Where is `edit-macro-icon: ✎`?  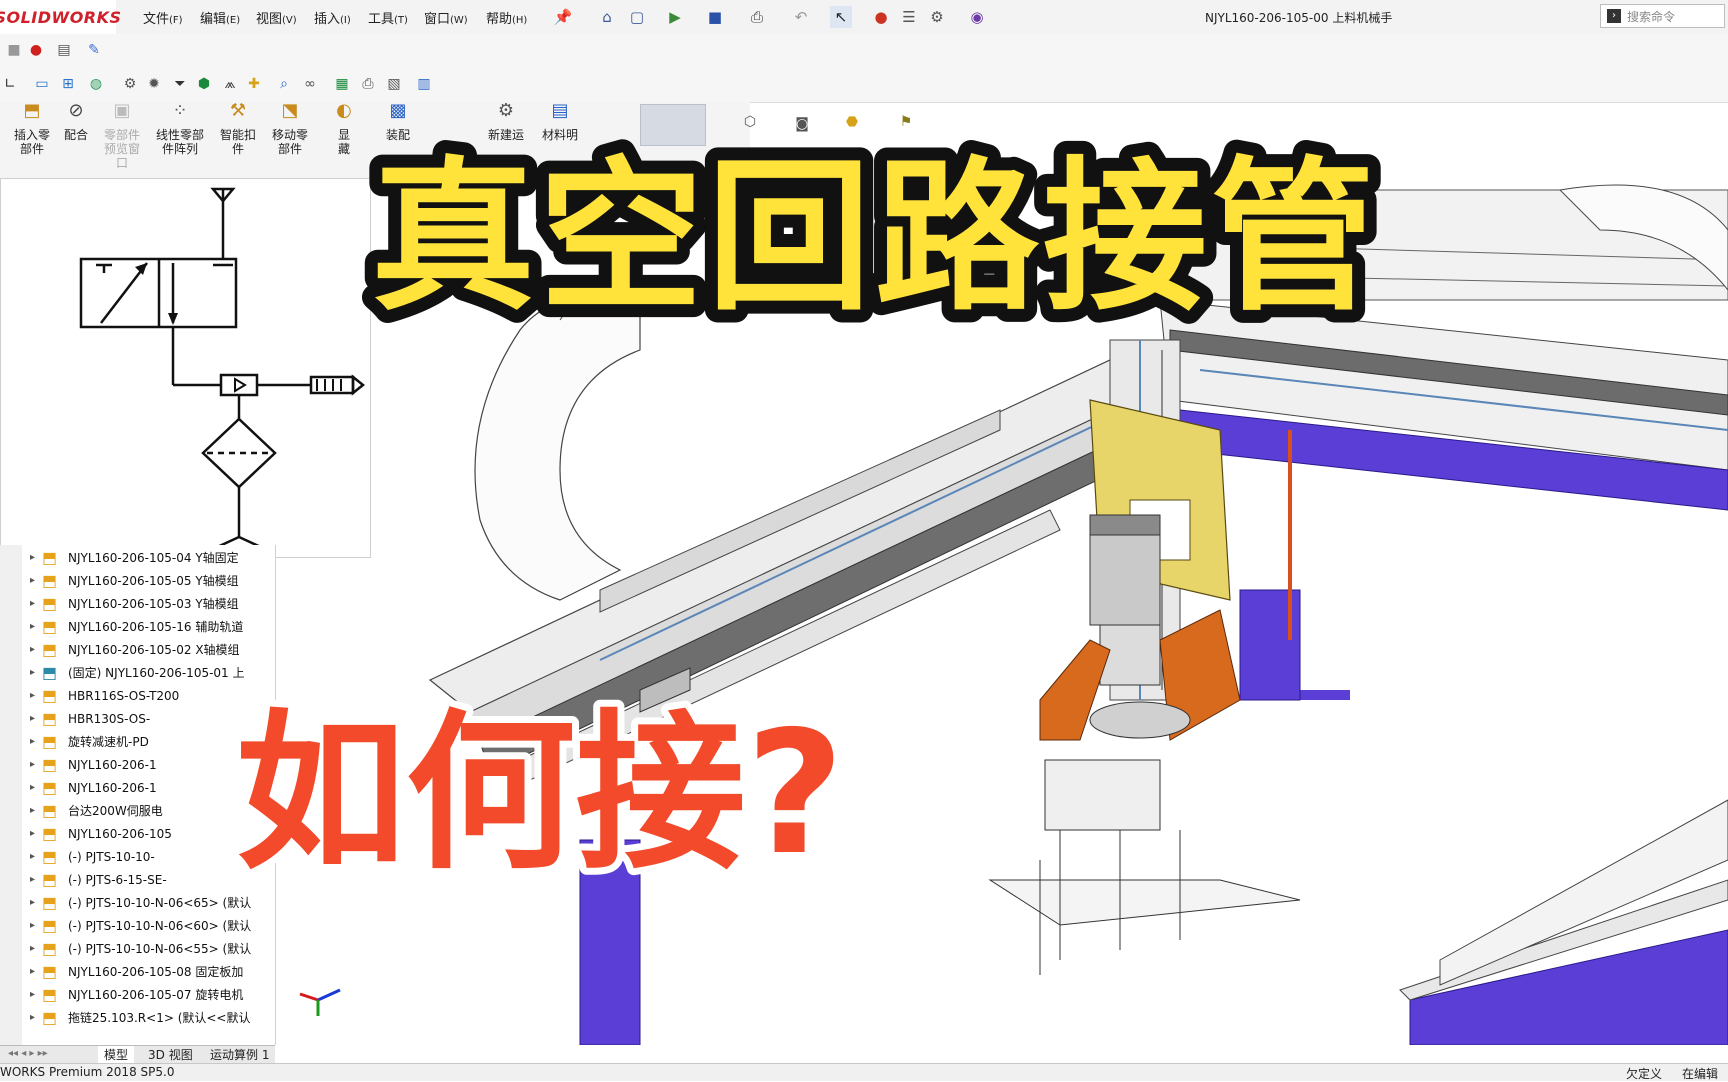 edit-macro-icon: ✎ is located at coordinates (94, 50).